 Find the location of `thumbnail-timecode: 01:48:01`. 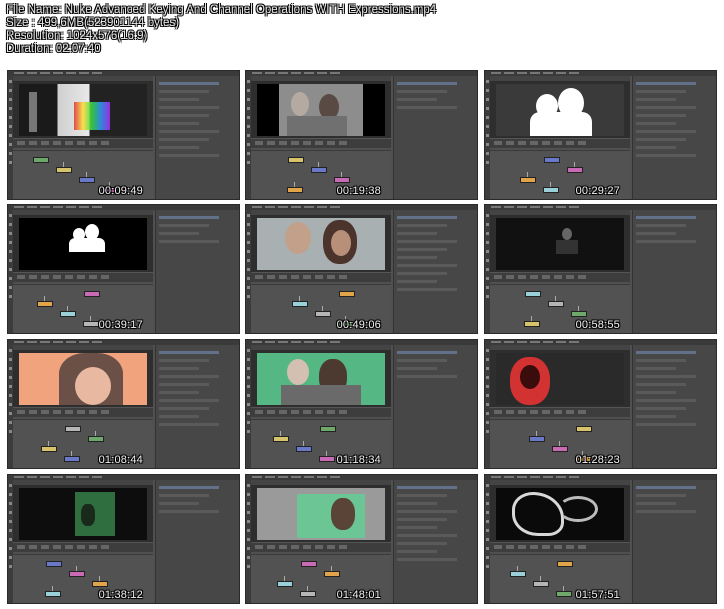

thumbnail-timecode: 01:48:01 is located at coordinates (358, 595).